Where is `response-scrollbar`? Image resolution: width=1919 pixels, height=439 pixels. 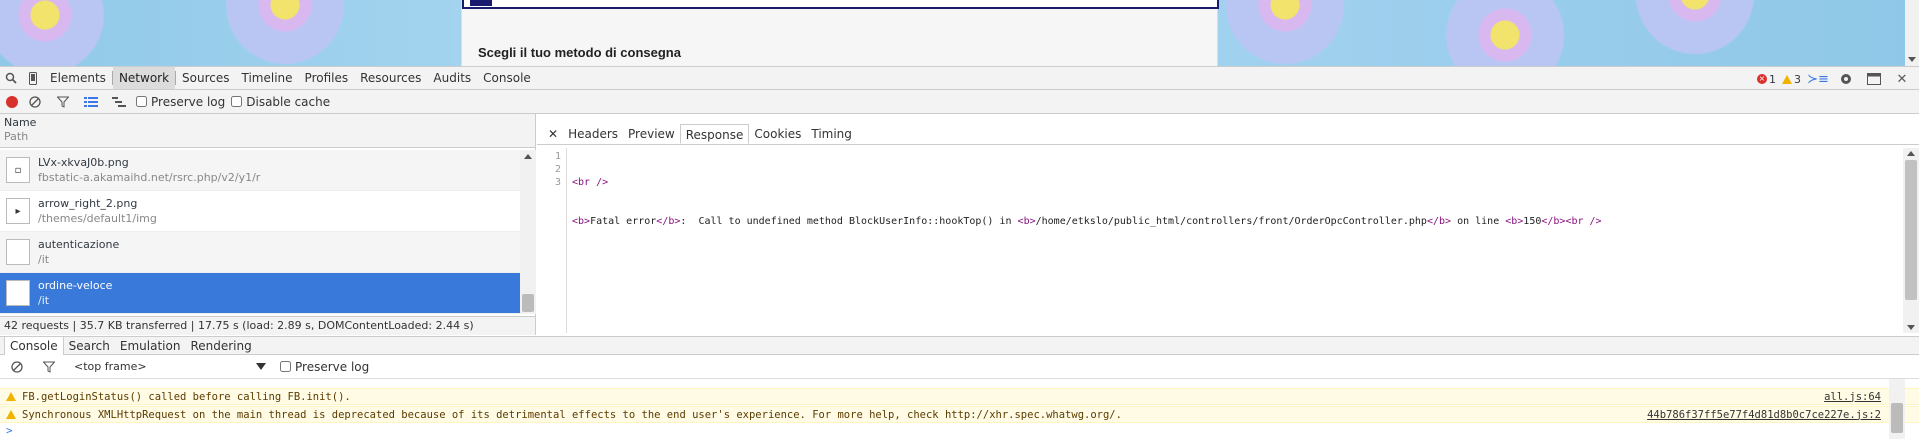
response-scrollbar is located at coordinates (1911, 240).